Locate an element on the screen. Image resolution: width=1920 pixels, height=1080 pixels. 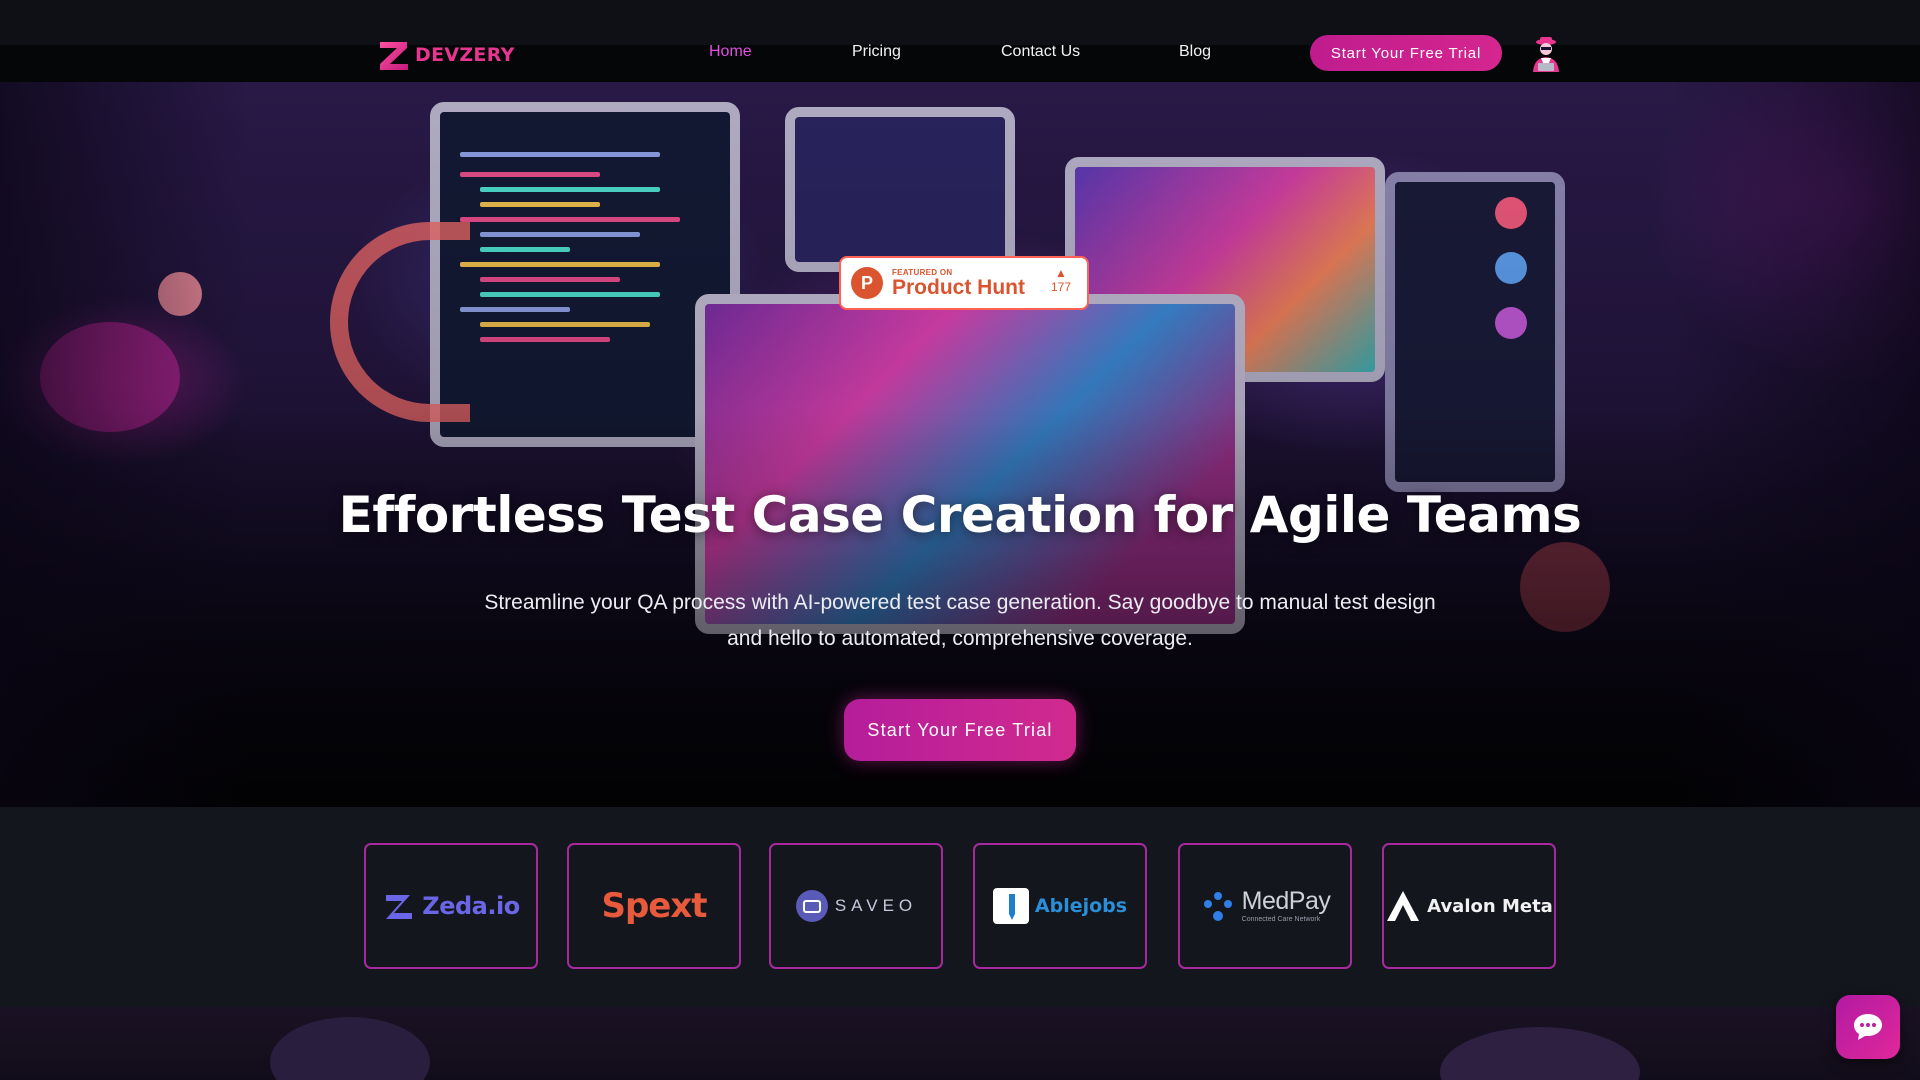
nav-start-trial-button: Start Your Free Trial is located at coordinates (1406, 53).